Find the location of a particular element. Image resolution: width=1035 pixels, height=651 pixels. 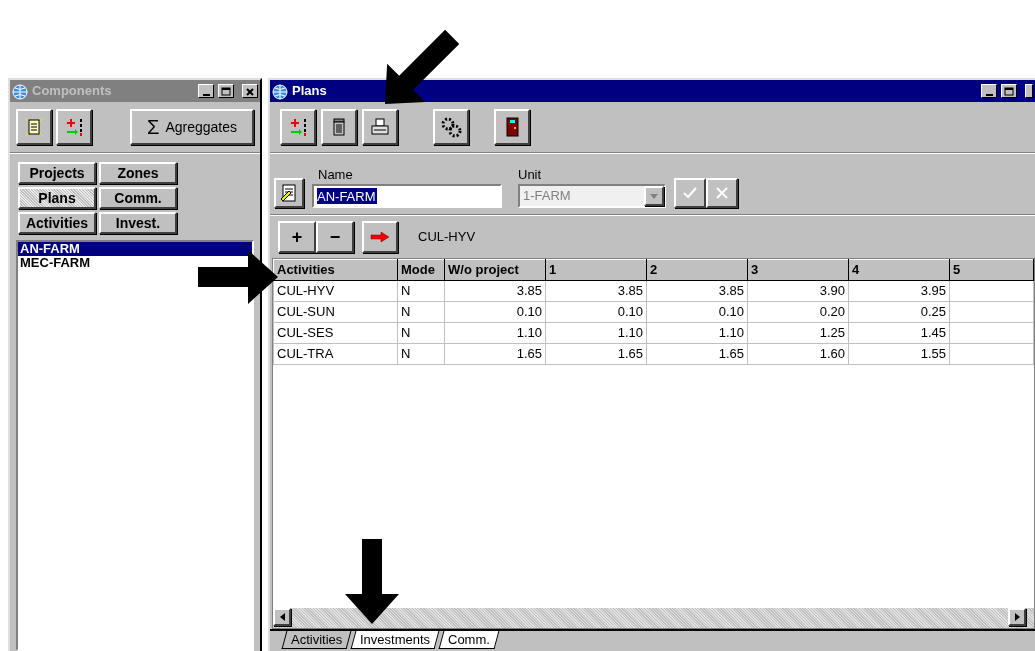

column-header: 4 is located at coordinates (899, 270).